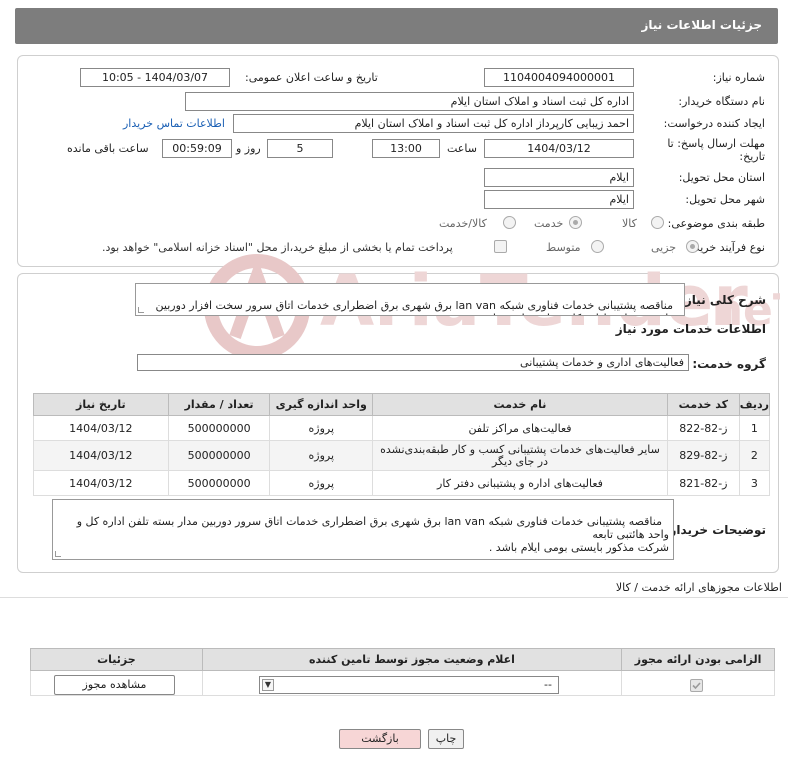  What do you see at coordinates (657, 222) in the screenshot?
I see `category-goods-radio` at bounding box center [657, 222].